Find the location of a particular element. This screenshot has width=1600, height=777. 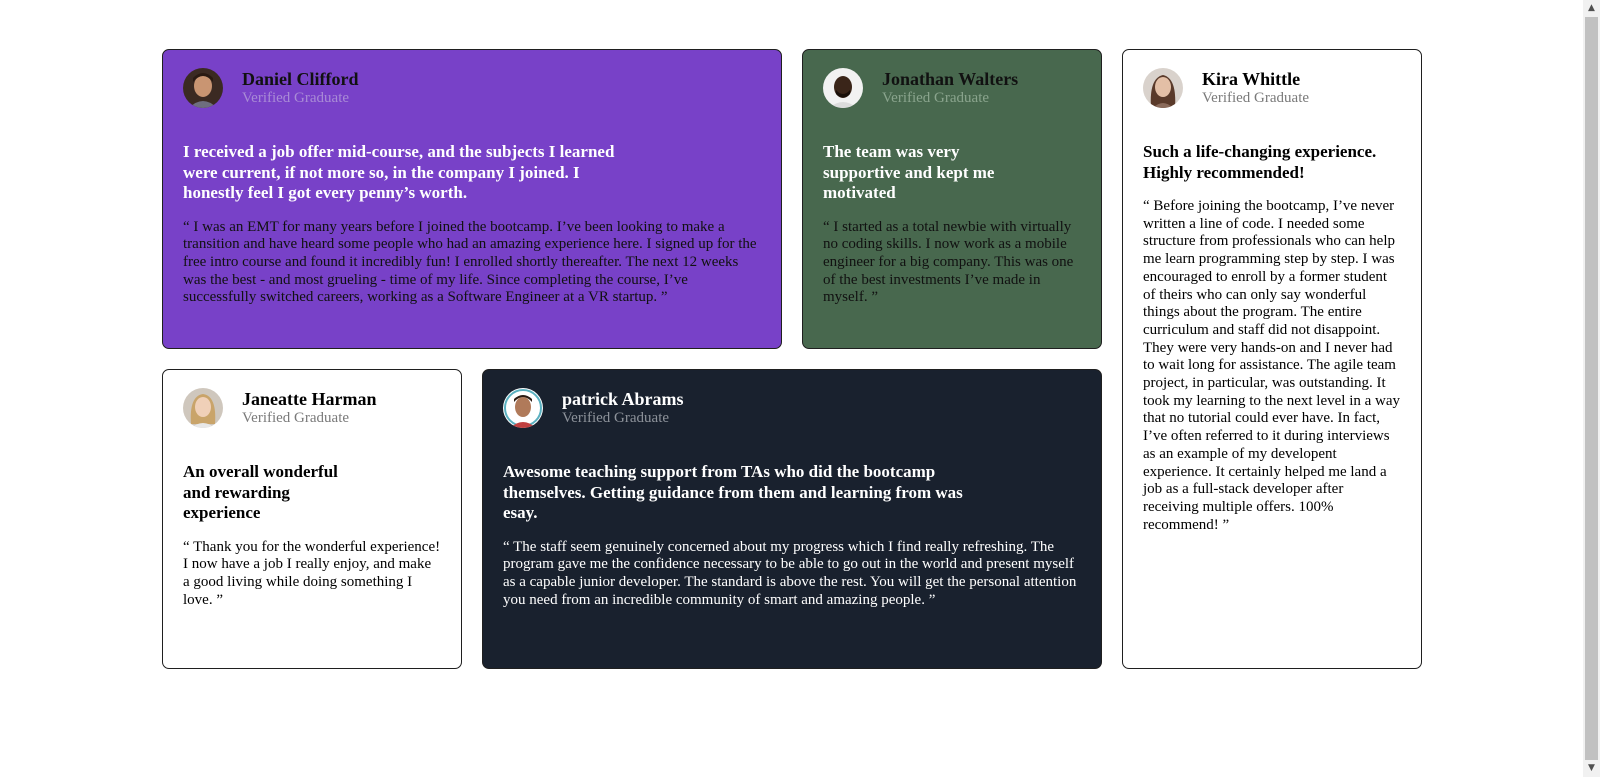

testimonial-header: Kira Whittle Verified Graduate is located at coordinates (1272, 90).